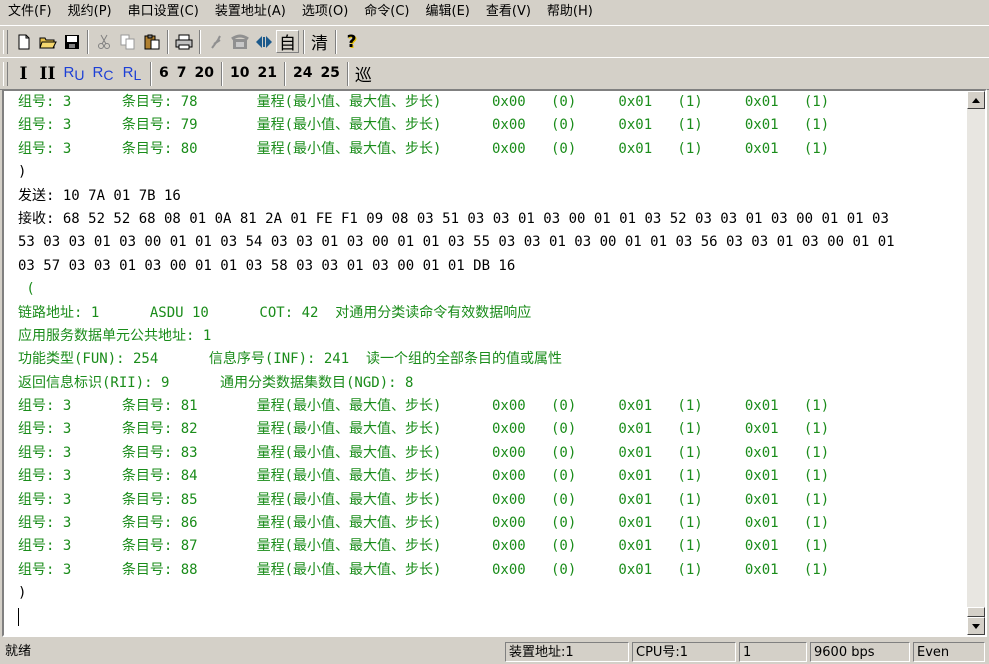 The image size is (989, 664). I want to click on paste-icon, so click(151, 41).